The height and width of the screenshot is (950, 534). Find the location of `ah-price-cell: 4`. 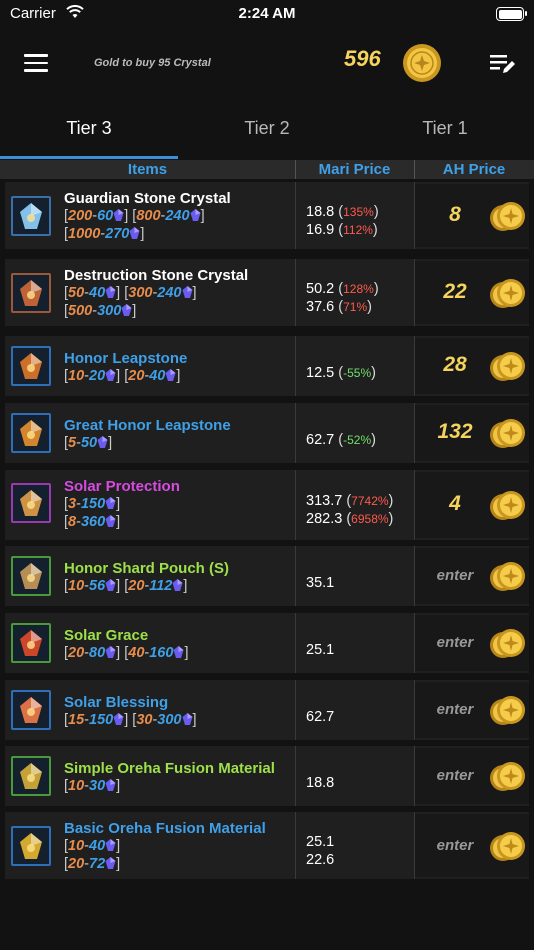

ah-price-cell: 4 is located at coordinates (472, 505).